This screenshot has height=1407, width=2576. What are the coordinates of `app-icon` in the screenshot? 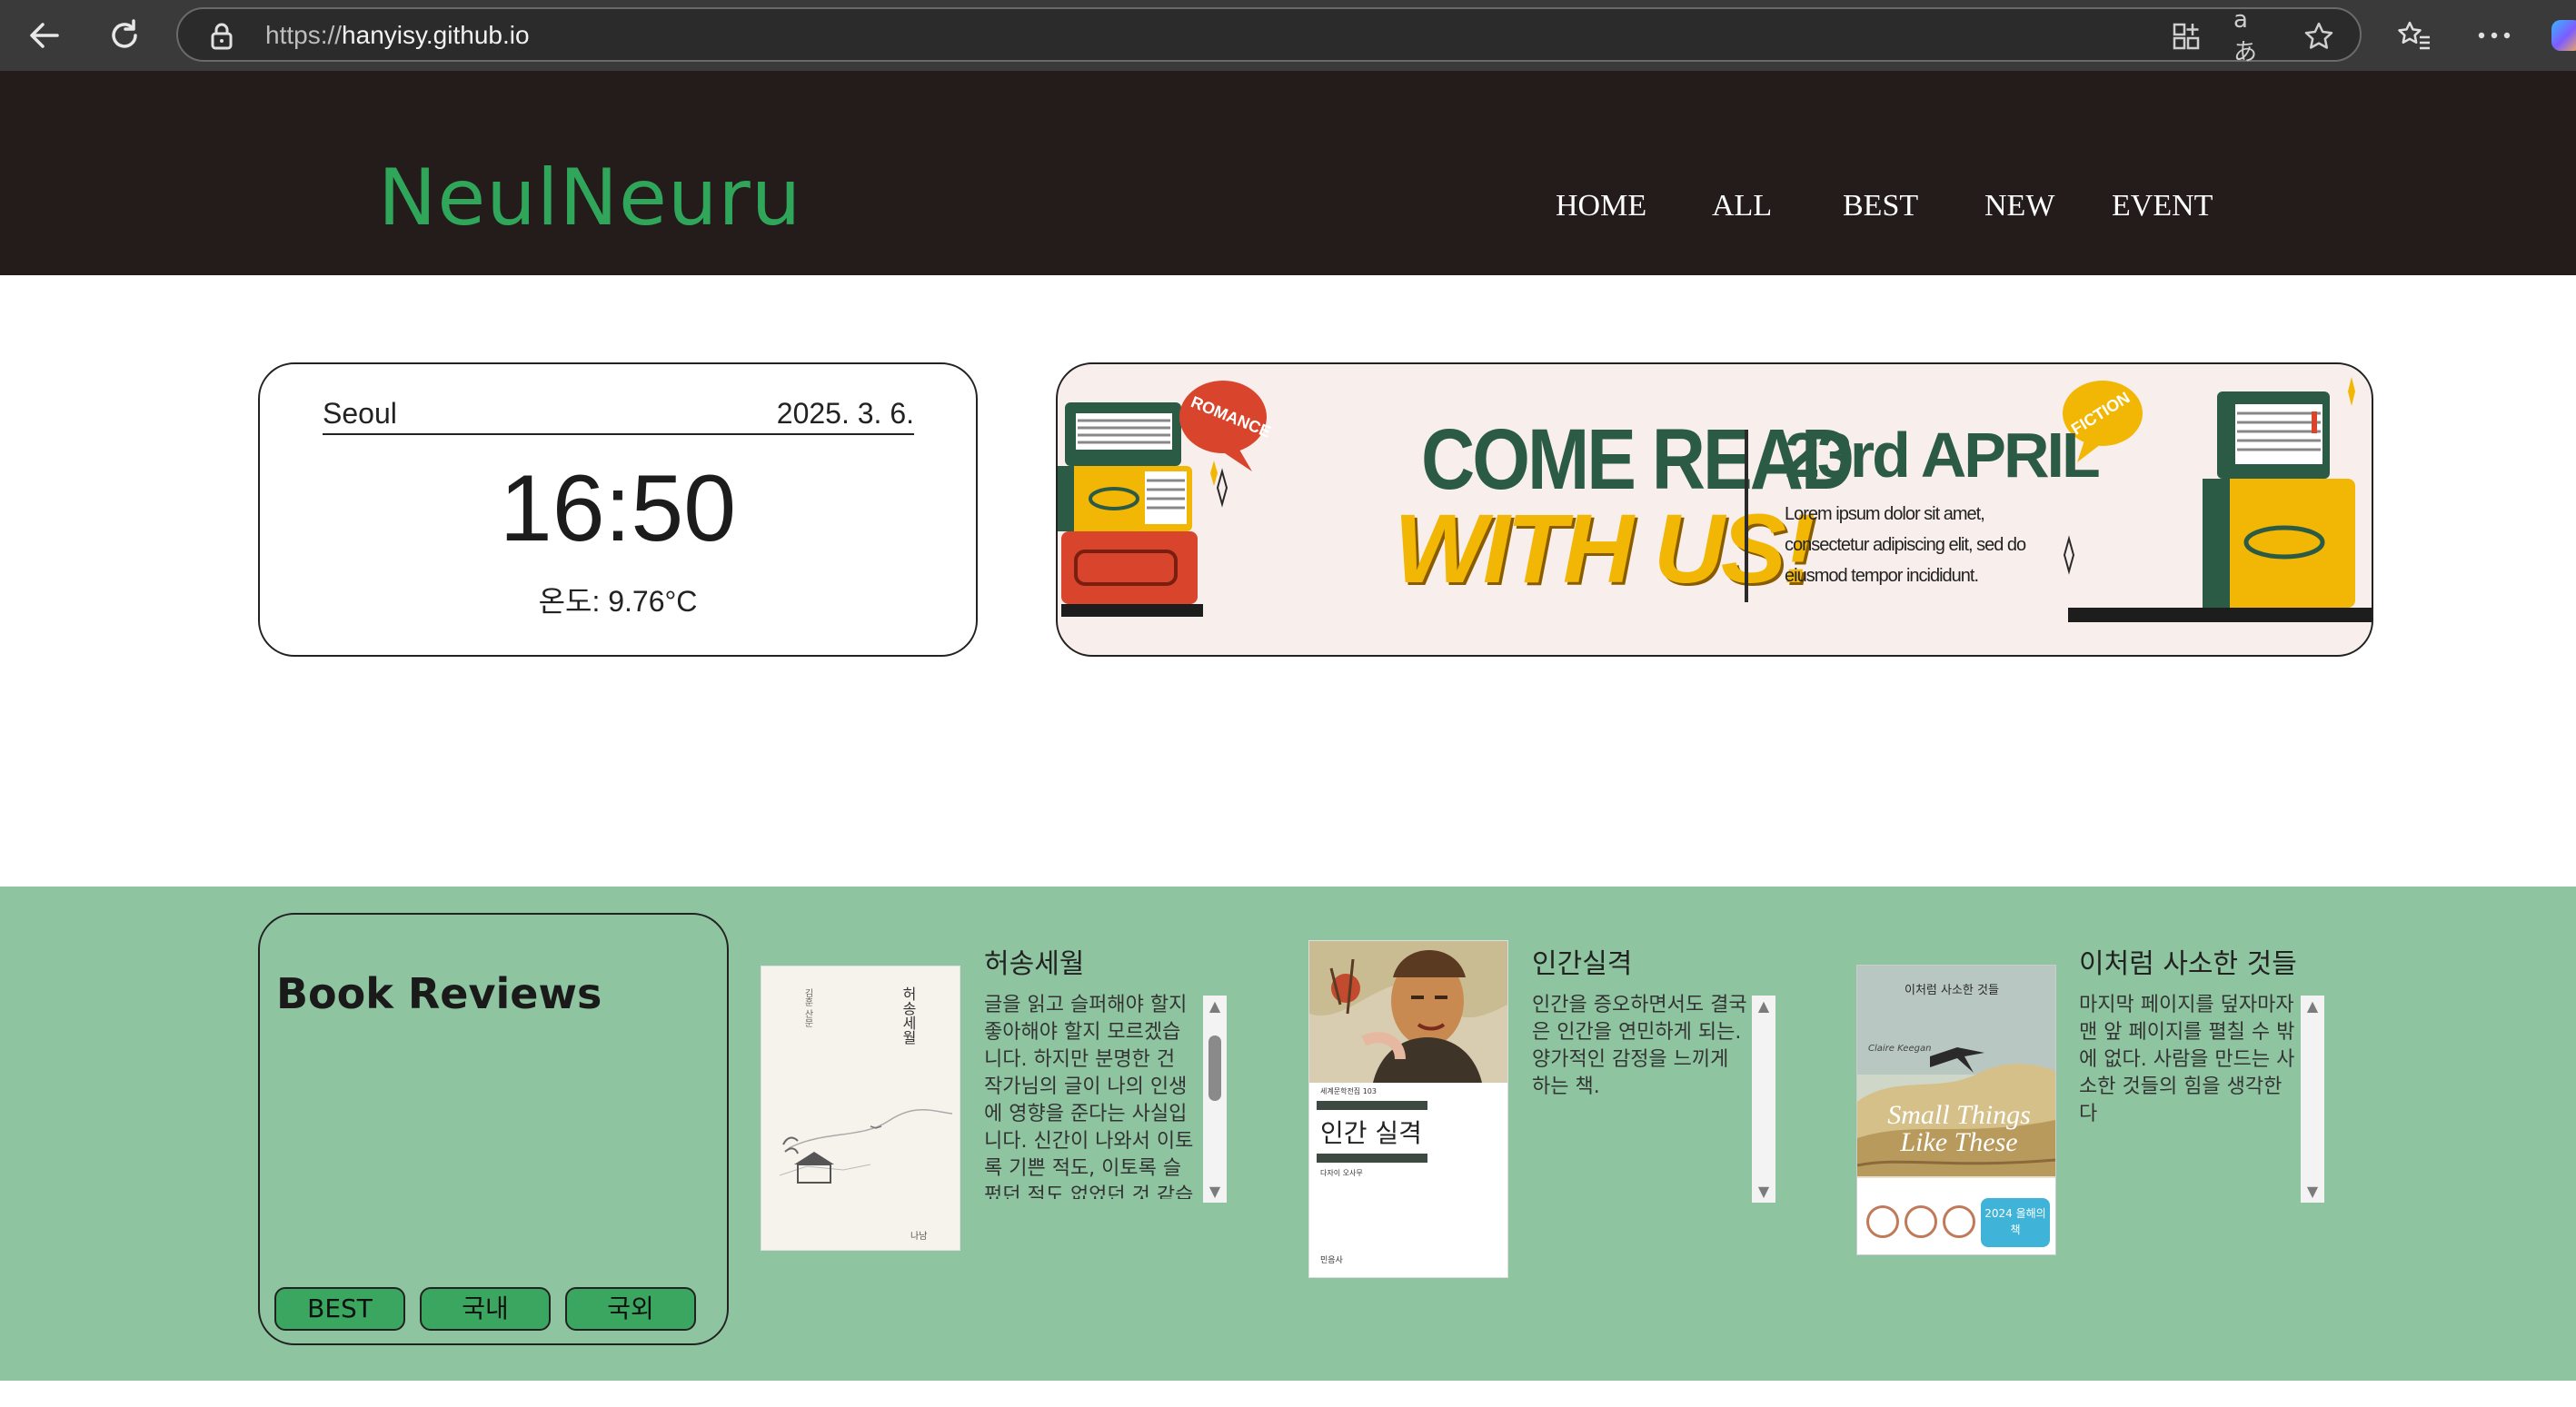 It's located at (2186, 36).